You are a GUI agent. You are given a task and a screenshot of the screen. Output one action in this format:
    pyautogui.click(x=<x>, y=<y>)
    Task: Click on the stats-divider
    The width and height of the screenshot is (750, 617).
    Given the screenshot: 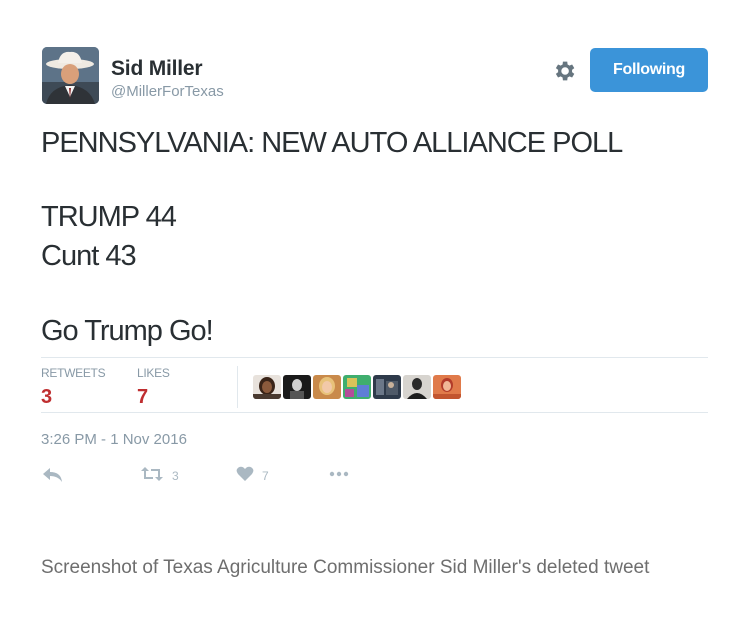 What is the action you would take?
    pyautogui.click(x=237, y=387)
    